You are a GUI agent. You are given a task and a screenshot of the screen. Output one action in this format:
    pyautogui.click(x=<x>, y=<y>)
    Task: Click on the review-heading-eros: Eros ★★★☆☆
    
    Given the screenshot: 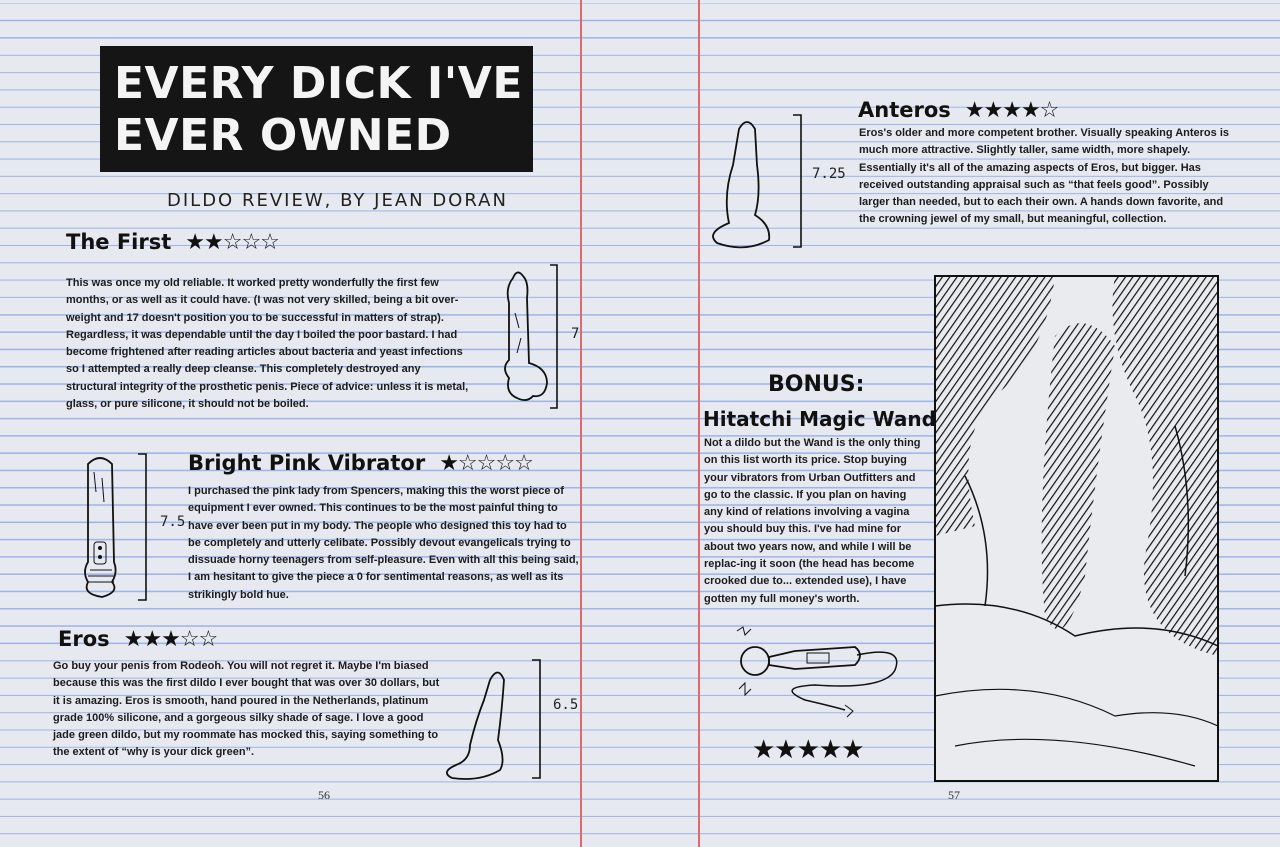 What is the action you would take?
    pyautogui.click(x=138, y=639)
    